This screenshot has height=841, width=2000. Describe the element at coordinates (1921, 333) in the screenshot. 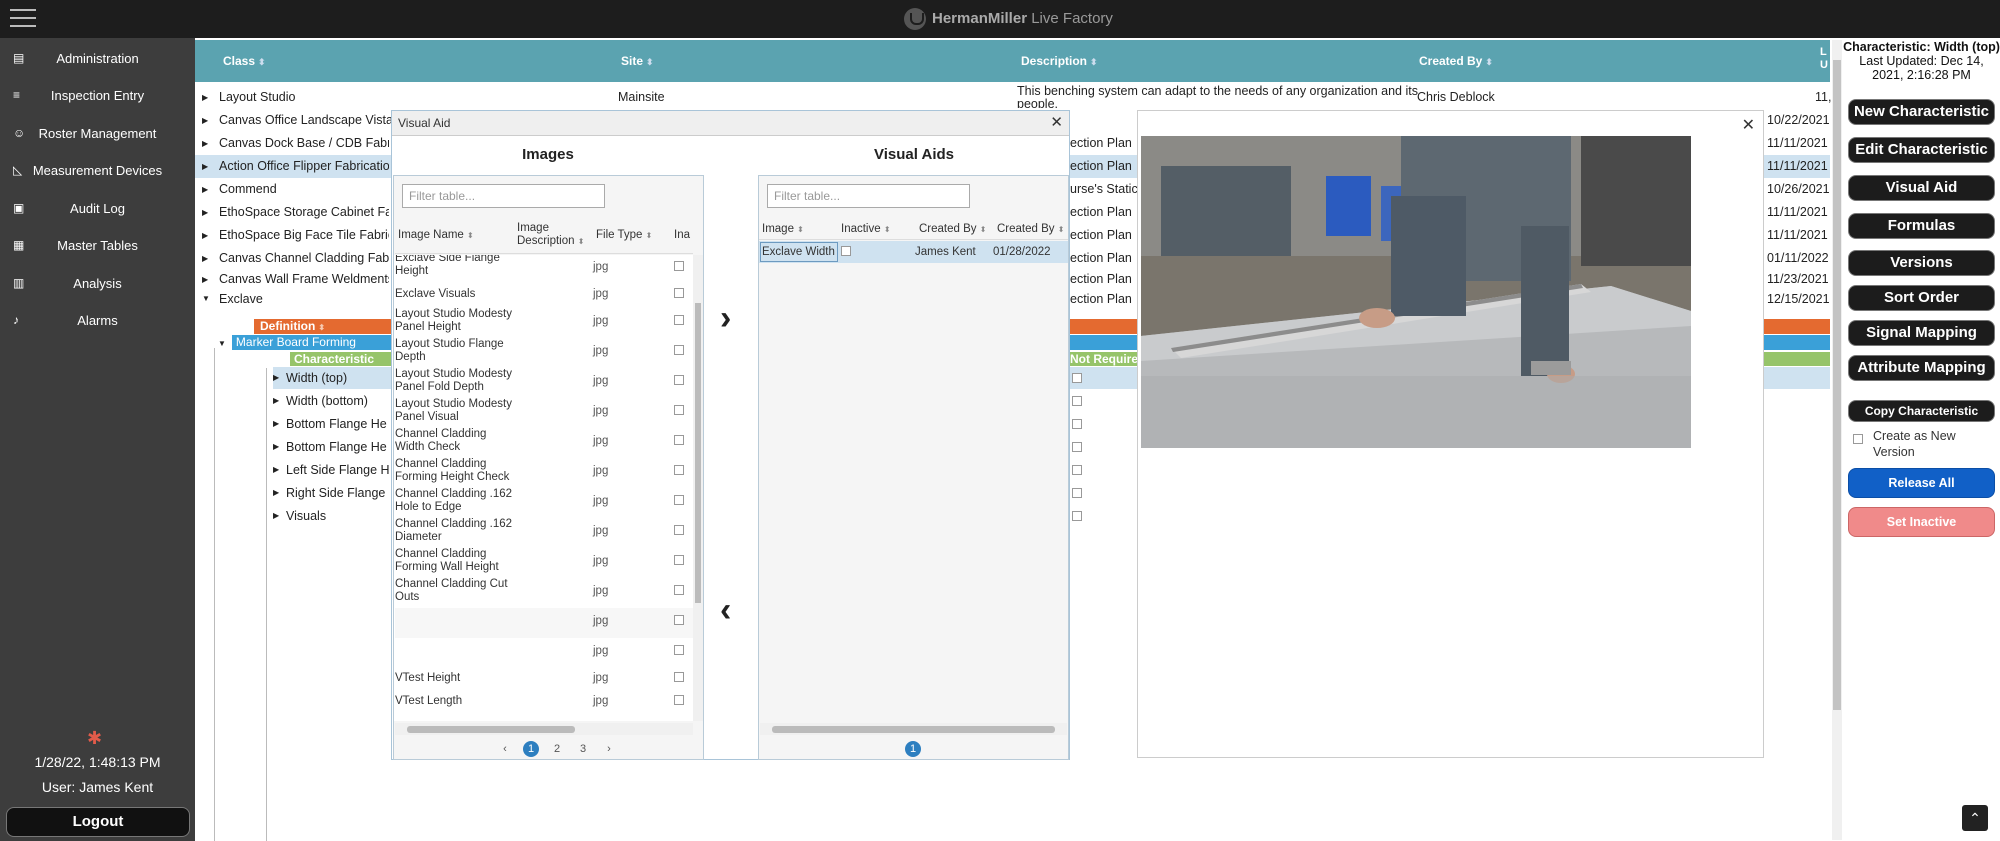

I see `signal-mapping-button: Signal Mapping` at that location.